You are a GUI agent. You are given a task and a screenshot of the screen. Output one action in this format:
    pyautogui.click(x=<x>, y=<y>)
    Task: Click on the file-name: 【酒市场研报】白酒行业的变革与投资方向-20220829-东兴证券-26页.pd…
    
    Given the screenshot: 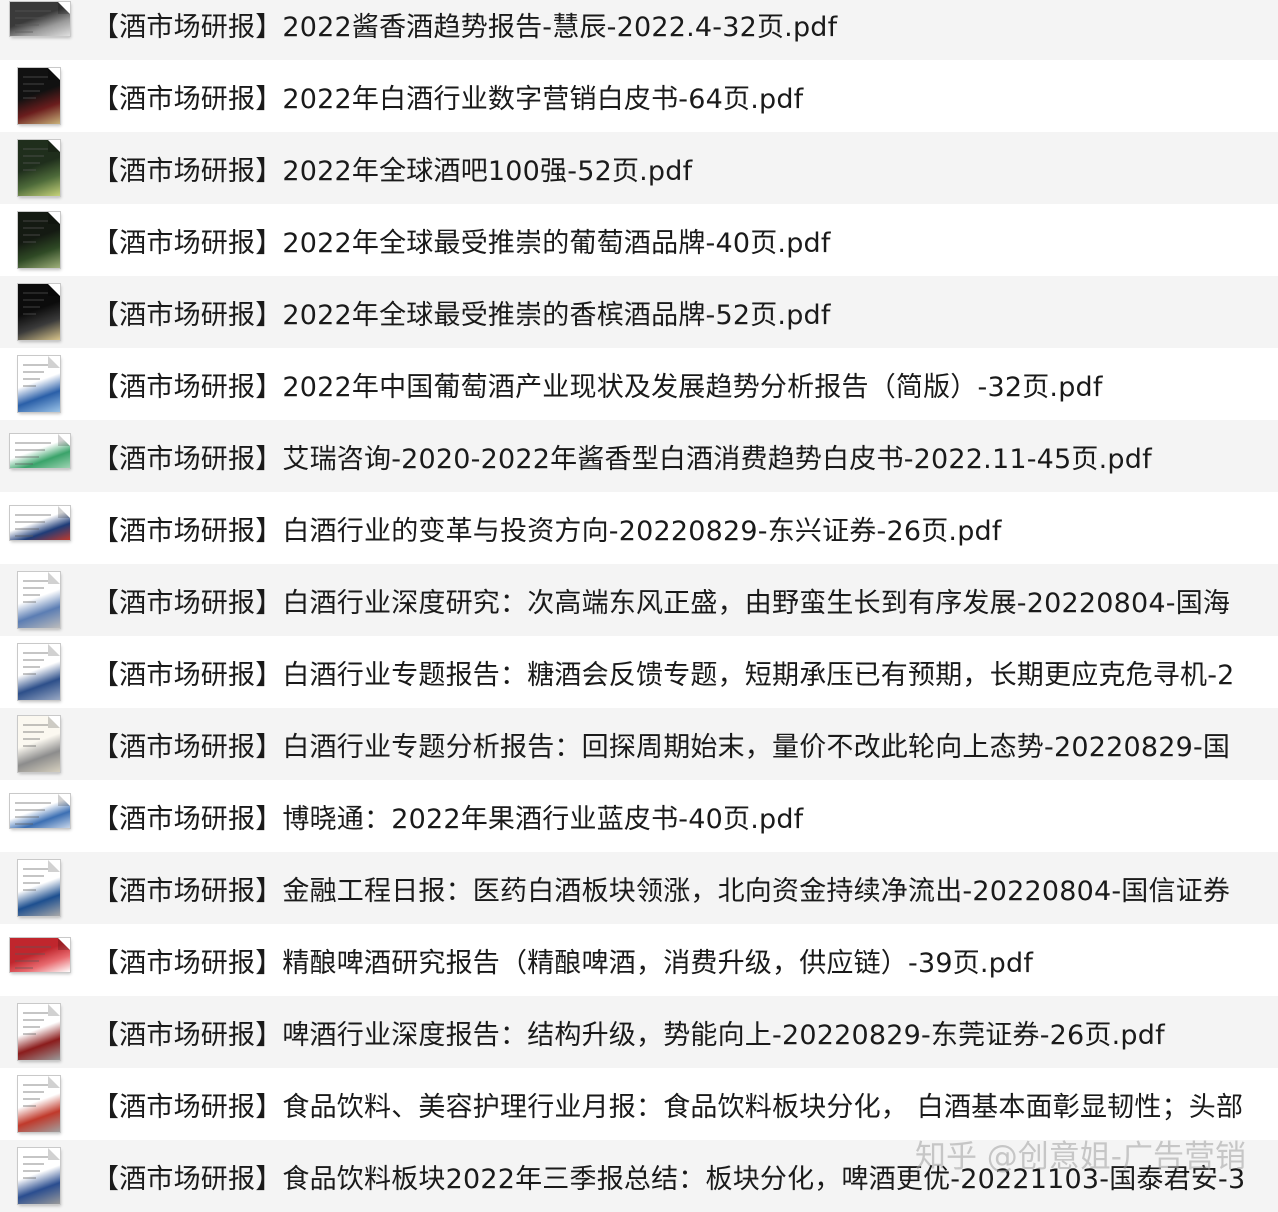 What is the action you would take?
    pyautogui.click(x=547, y=531)
    